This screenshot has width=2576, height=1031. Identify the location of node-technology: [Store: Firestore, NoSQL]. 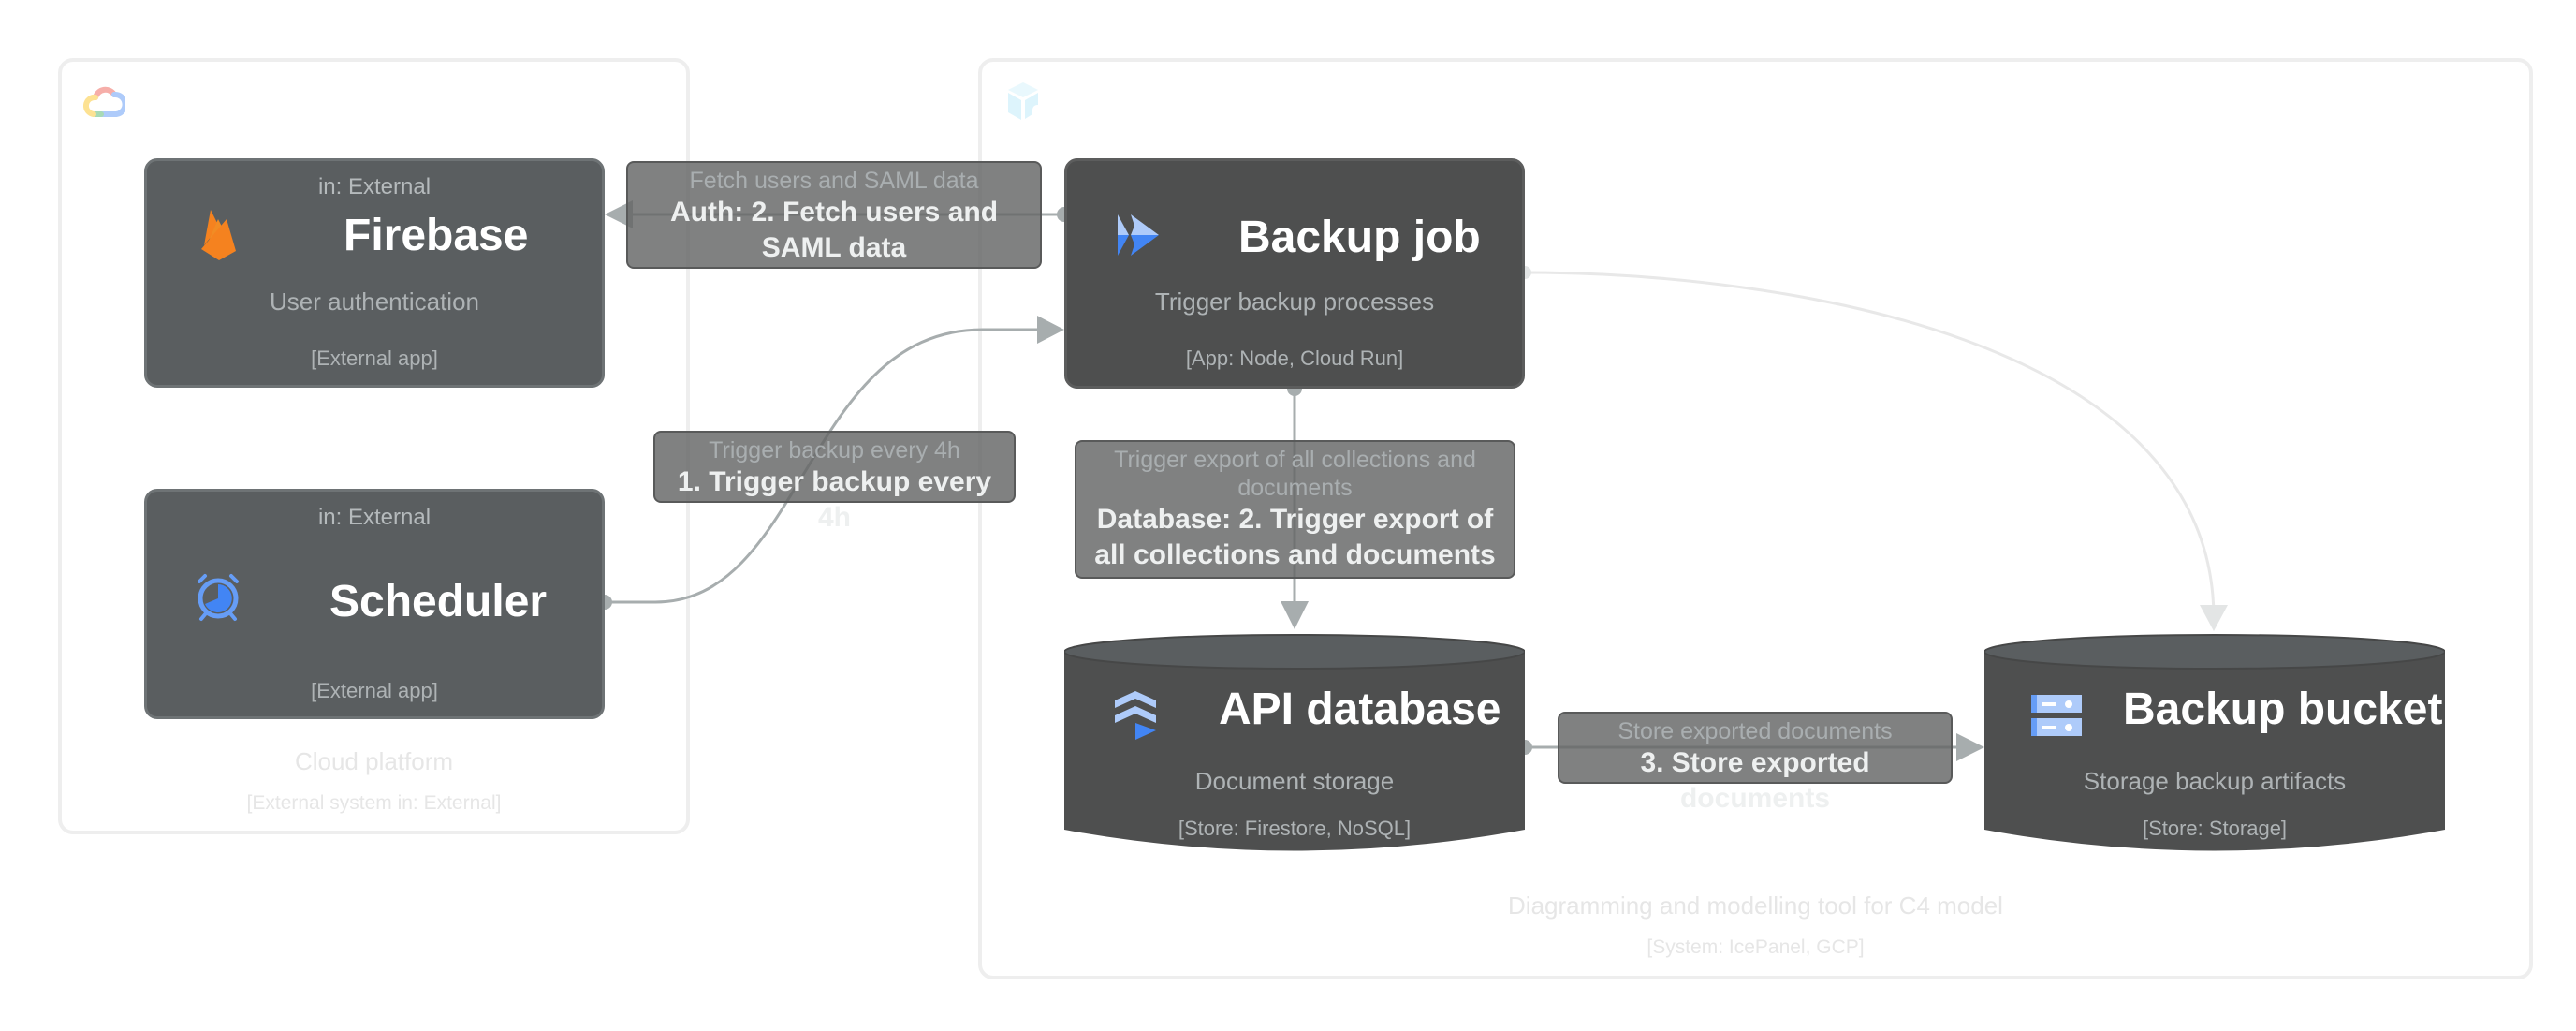
(1295, 828).